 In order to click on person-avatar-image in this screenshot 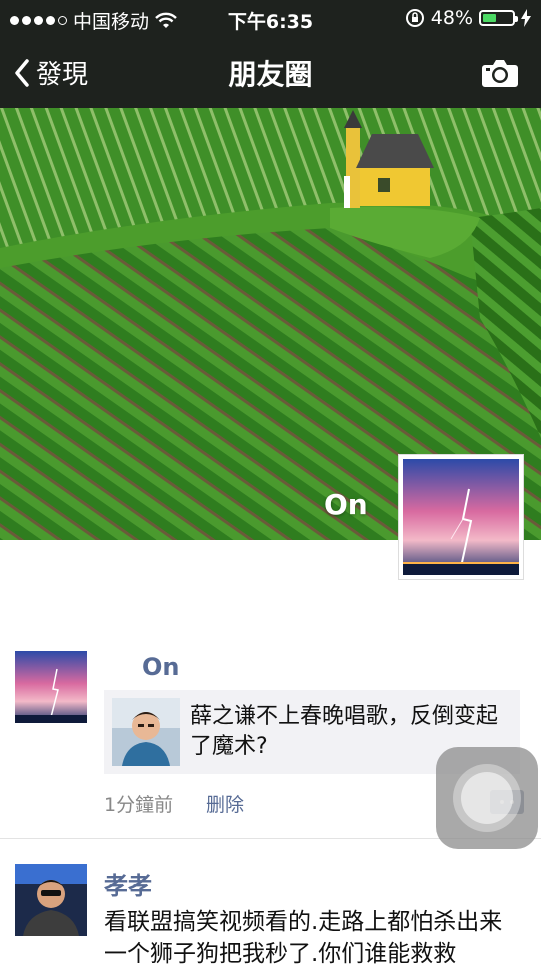, I will do `click(51, 900)`.